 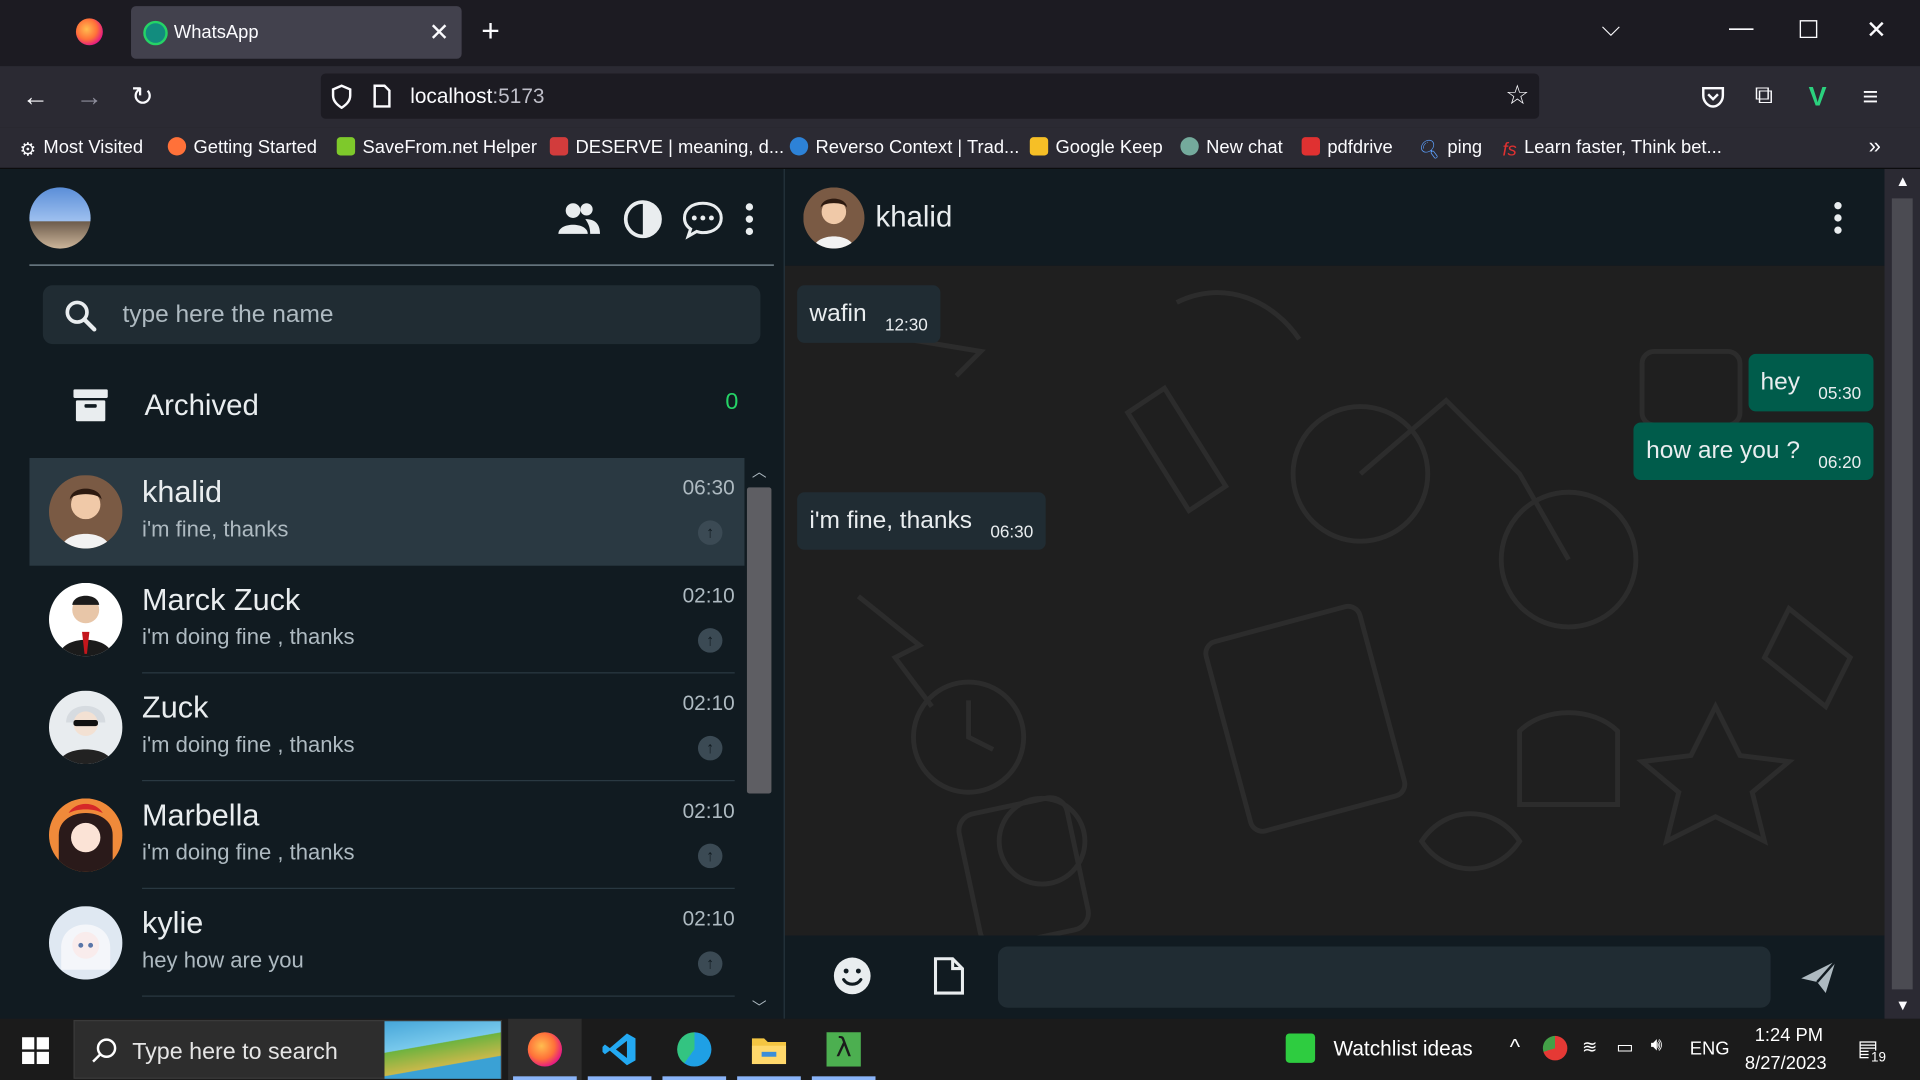 I want to click on taskbar-clock-date: 8/27/2023, so click(x=1786, y=1063).